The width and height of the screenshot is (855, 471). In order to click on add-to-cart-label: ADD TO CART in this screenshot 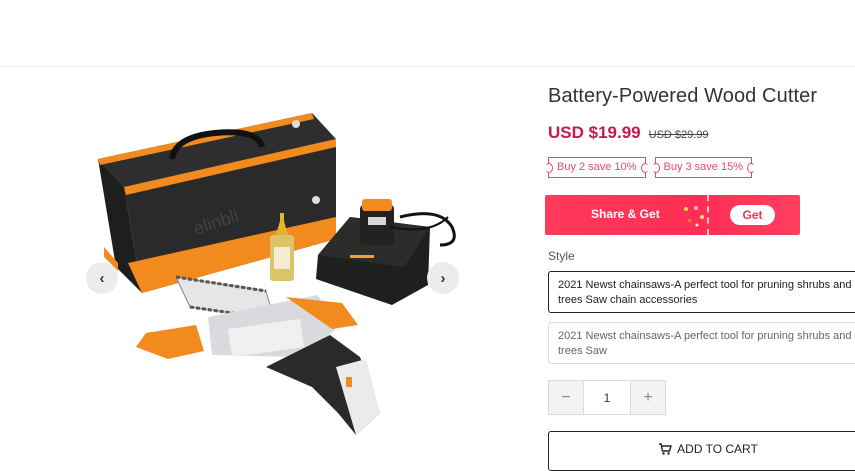, I will do `click(717, 449)`.